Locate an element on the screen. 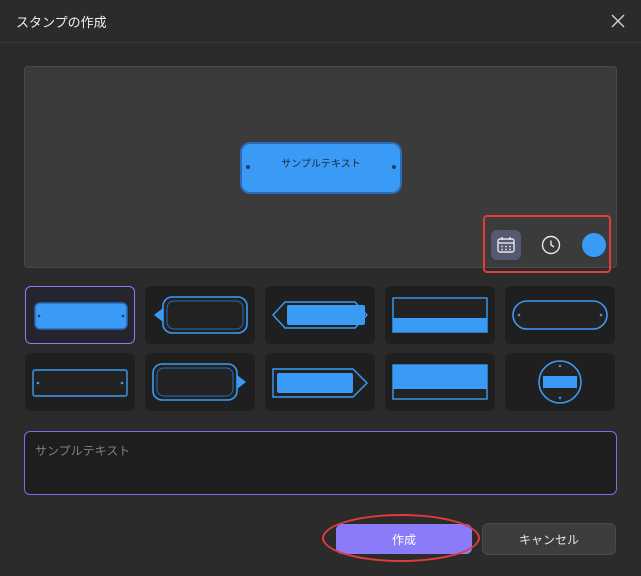 The width and height of the screenshot is (641, 576). insert-time-button is located at coordinates (551, 245).